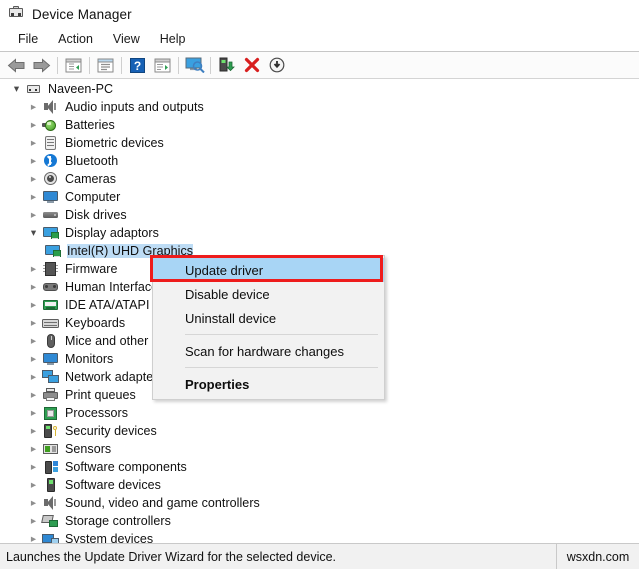 This screenshot has height=569, width=639. Describe the element at coordinates (319, 65) in the screenshot. I see `toolbar: ?` at that location.